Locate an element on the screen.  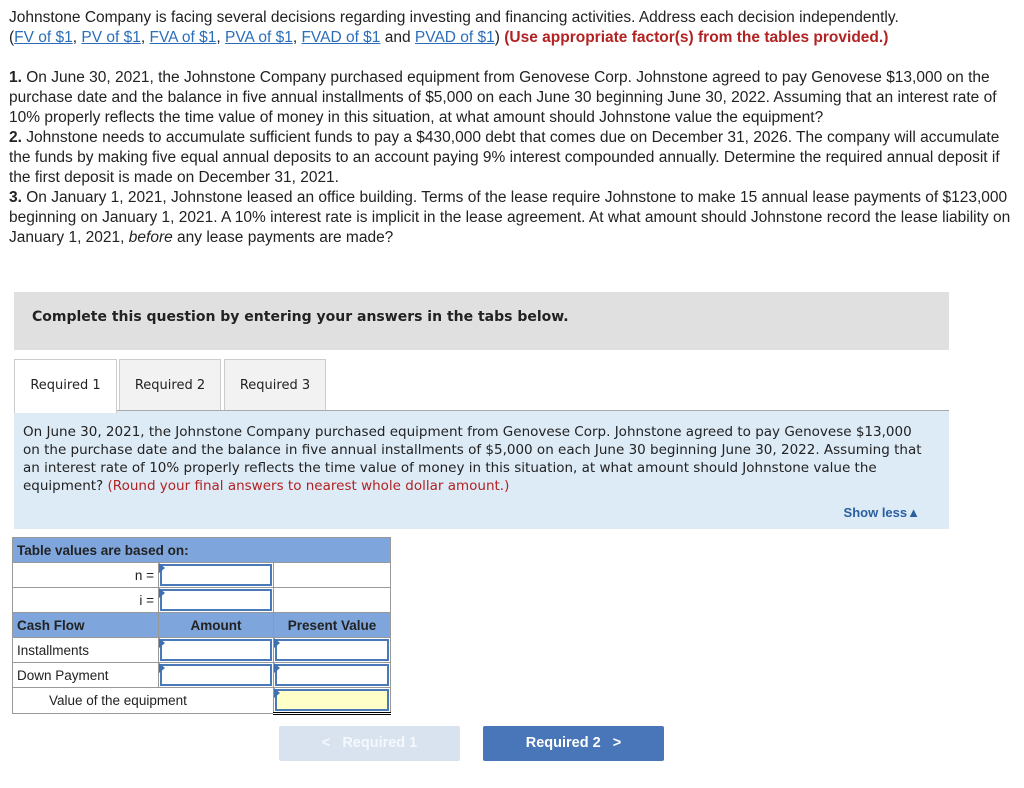
table-header: Table values are based on: is located at coordinates (201, 550).